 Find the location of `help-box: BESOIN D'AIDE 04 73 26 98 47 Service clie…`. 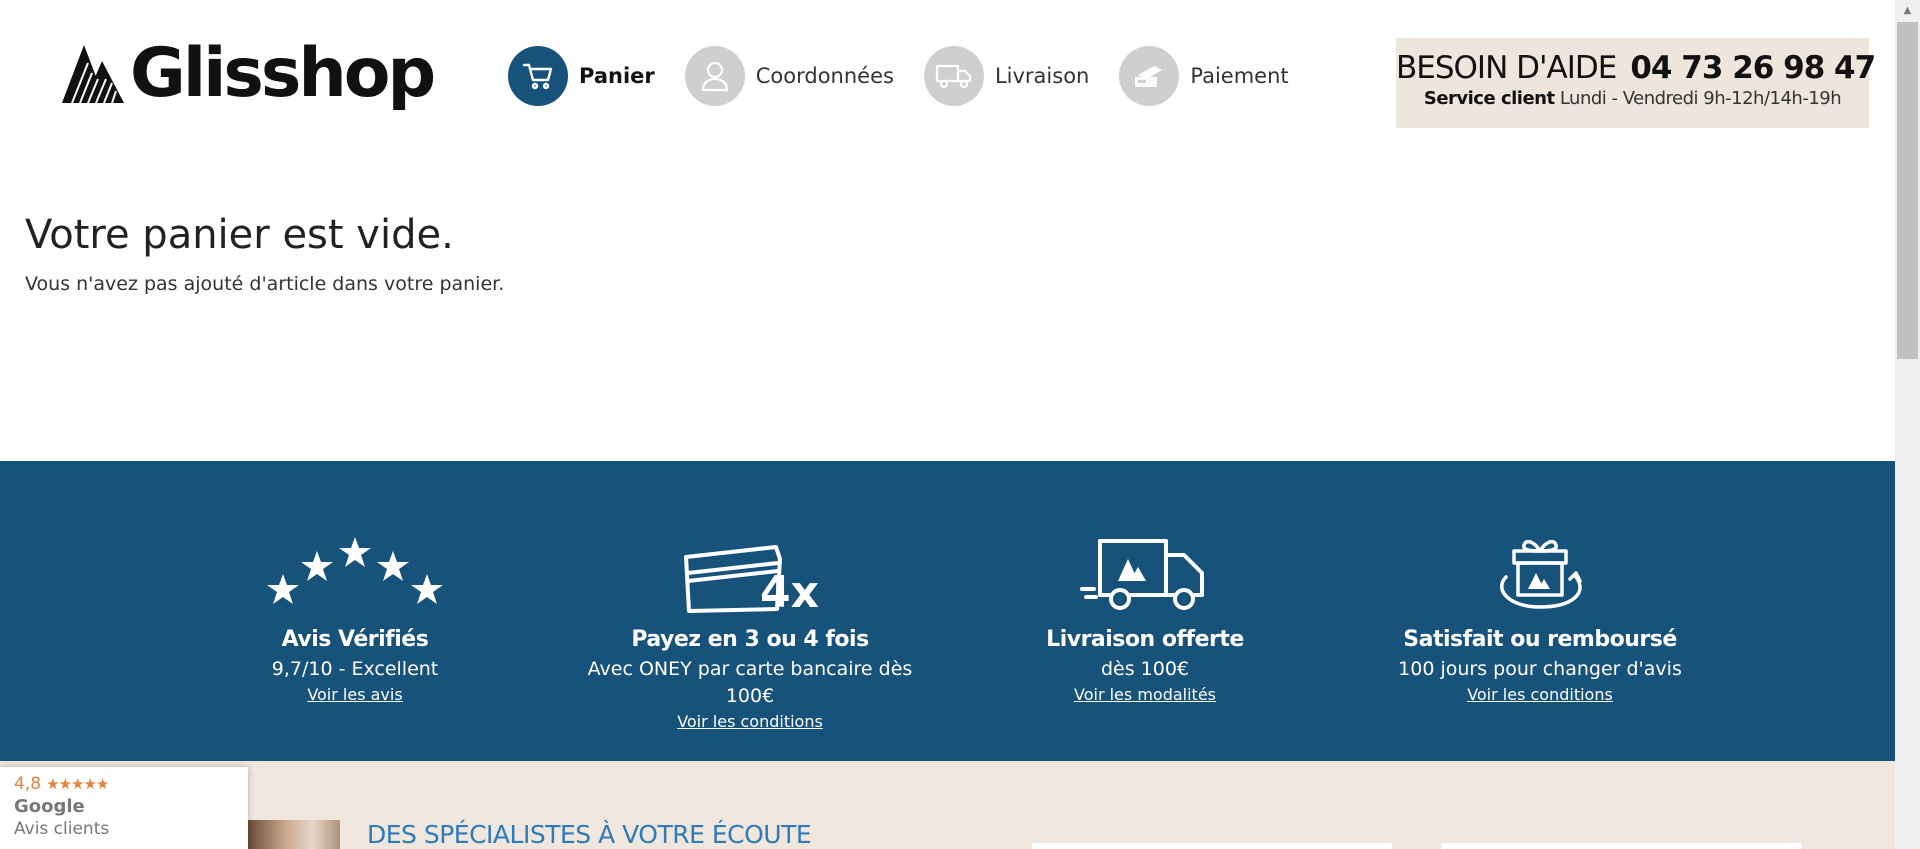

help-box: BESOIN D'AIDE 04 73 26 98 47 Service clie… is located at coordinates (1636, 83).